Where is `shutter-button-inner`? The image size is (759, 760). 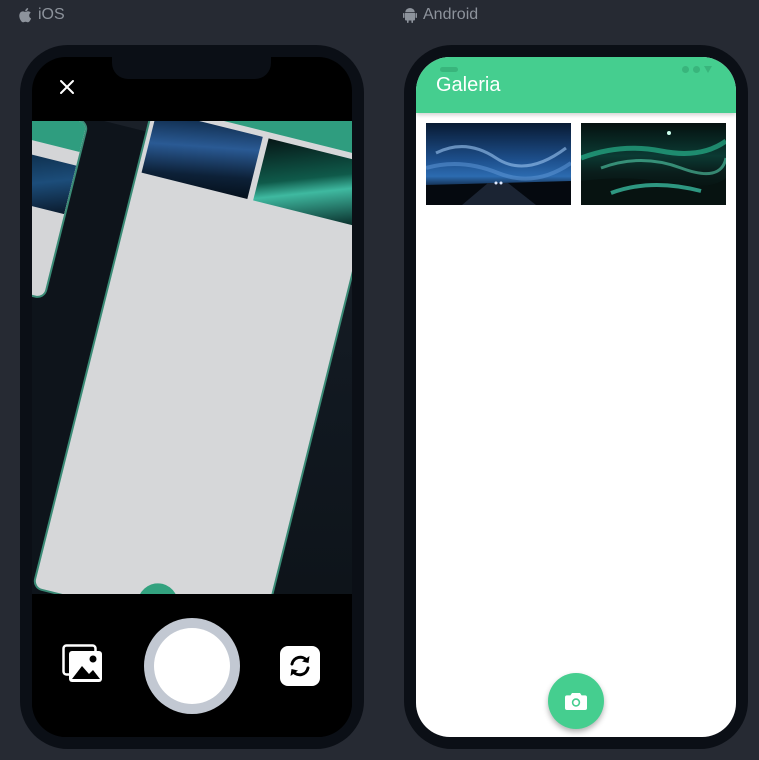 shutter-button-inner is located at coordinates (192, 666).